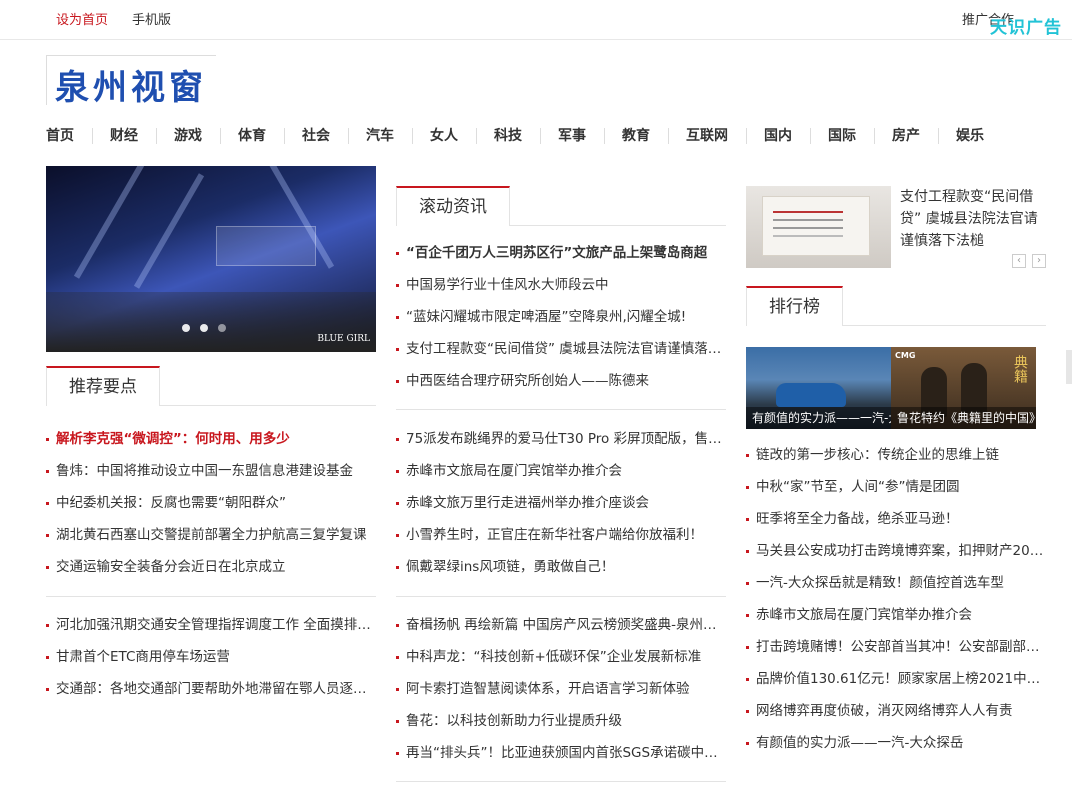  Describe the element at coordinates (561, 285) in the screenshot. I see `news-item: 中国易学行业十佳风水大师段云中` at that location.